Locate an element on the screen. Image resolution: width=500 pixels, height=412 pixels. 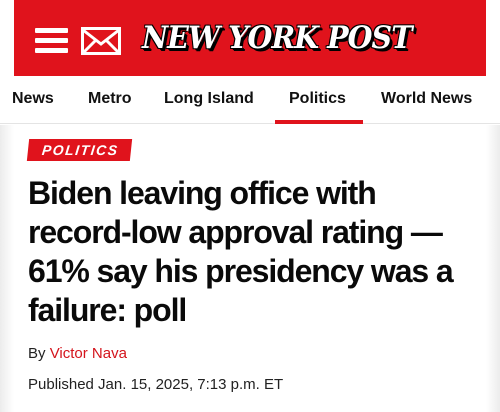
site-logo: NEW YORK POST is located at coordinates (277, 40).